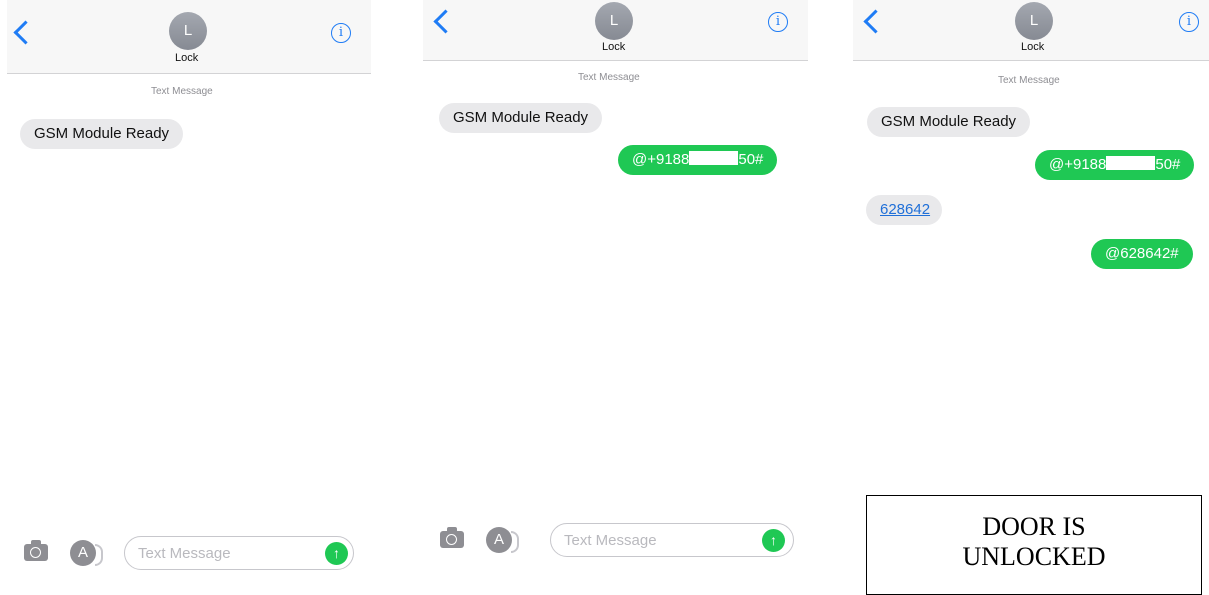 This screenshot has width=1209, height=595. I want to click on incoming-code-message: 628642, so click(904, 210).